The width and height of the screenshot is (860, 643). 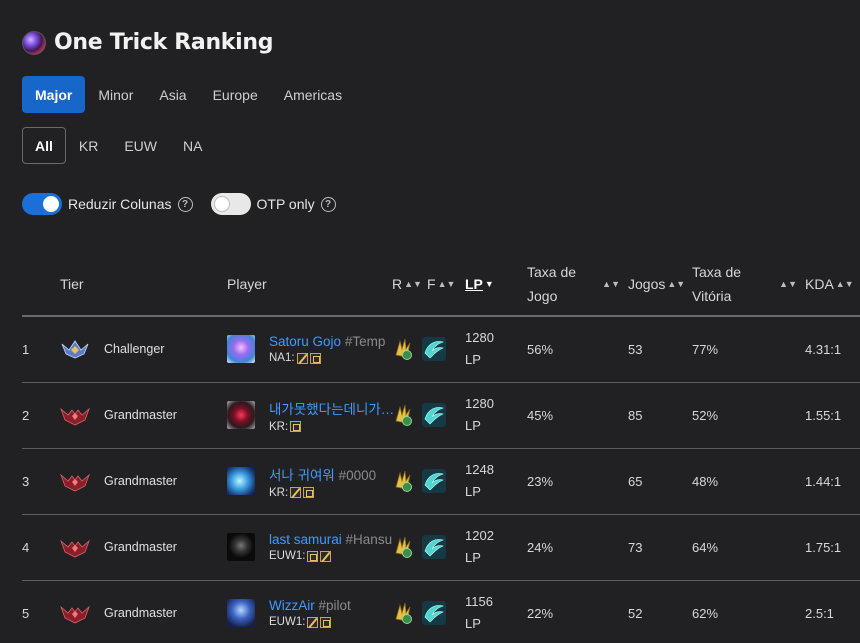 I want to click on rank-cell: 4, so click(x=41, y=547).